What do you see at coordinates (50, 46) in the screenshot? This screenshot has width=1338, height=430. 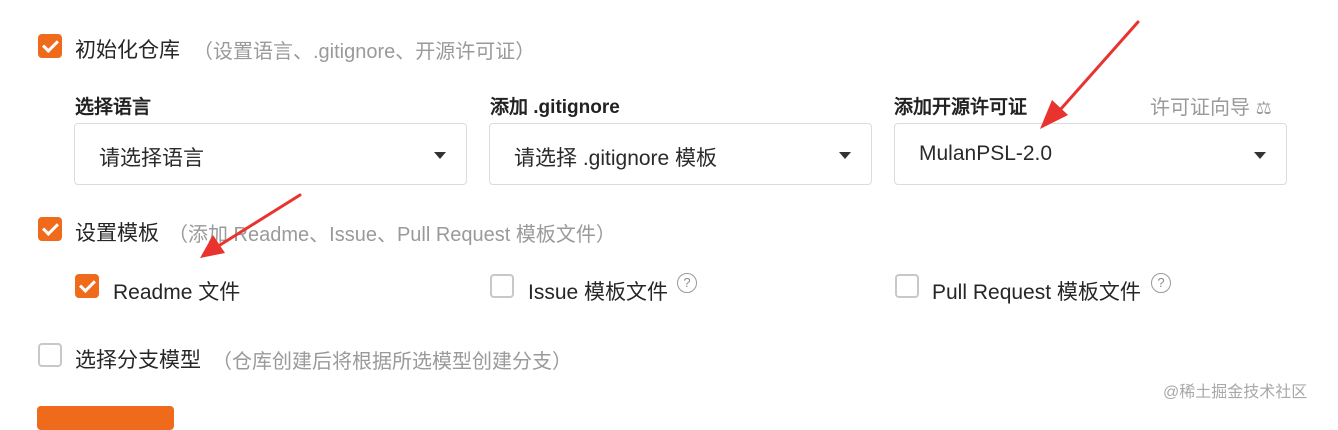 I see `init-repo-checkbox` at bounding box center [50, 46].